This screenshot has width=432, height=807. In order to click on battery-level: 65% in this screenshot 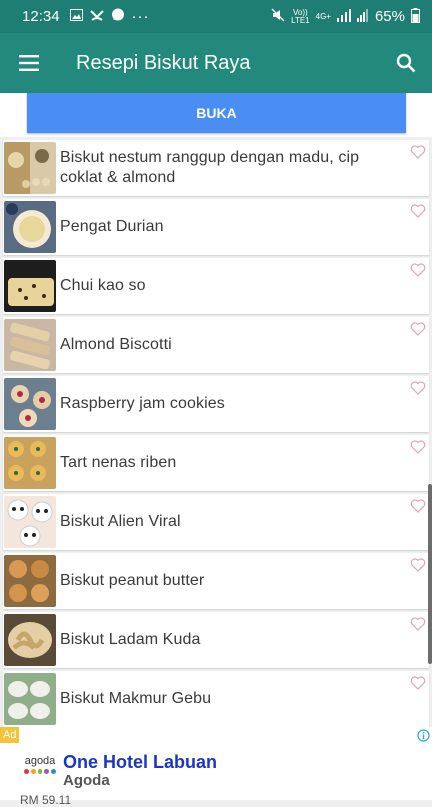, I will do `click(389, 16)`.